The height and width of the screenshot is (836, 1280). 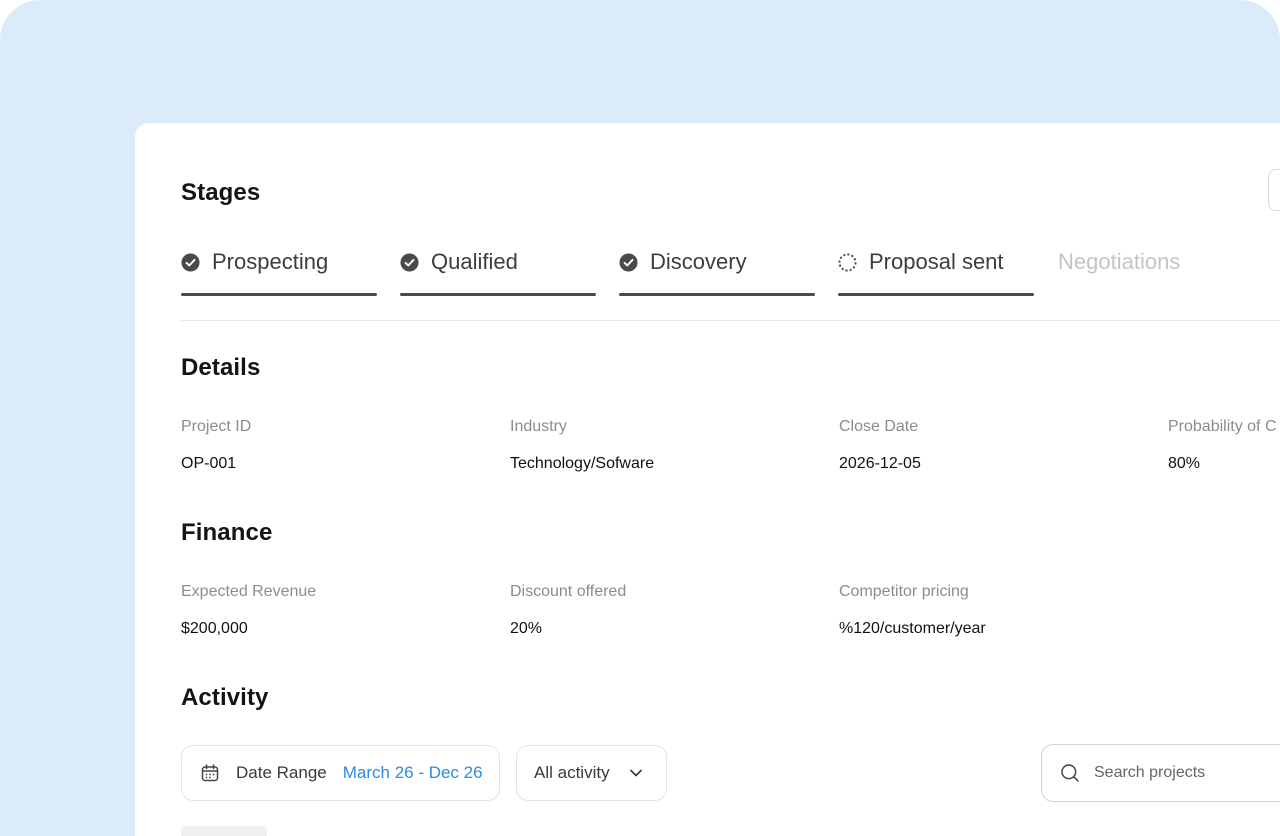 I want to click on stage-label: Negotiations, so click(x=1119, y=261).